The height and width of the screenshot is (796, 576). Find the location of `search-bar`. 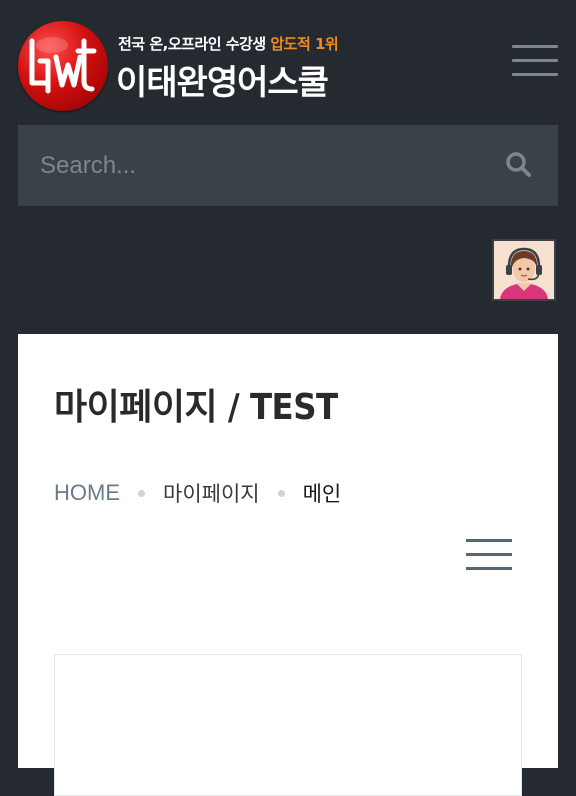

search-bar is located at coordinates (288, 165).